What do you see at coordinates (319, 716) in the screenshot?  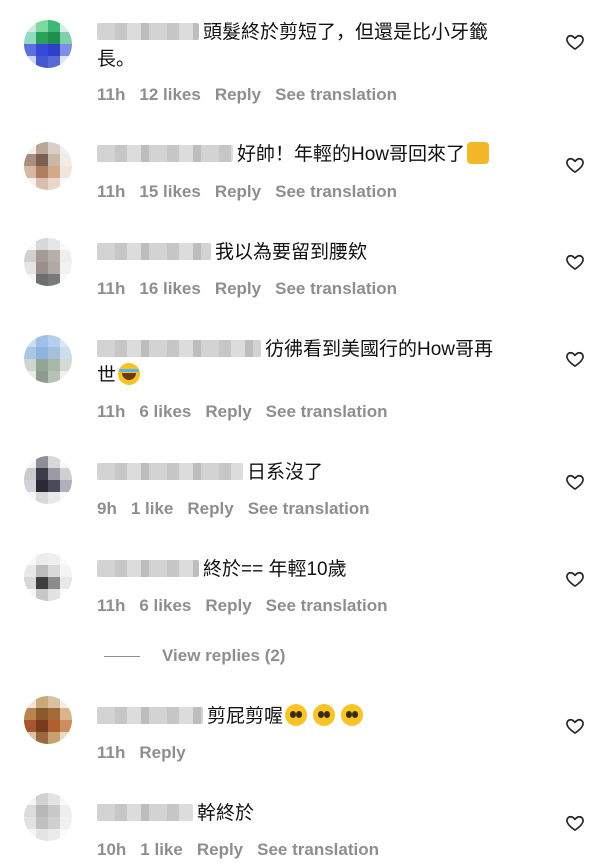 I see `comment-text: 剪屁剪喔` at bounding box center [319, 716].